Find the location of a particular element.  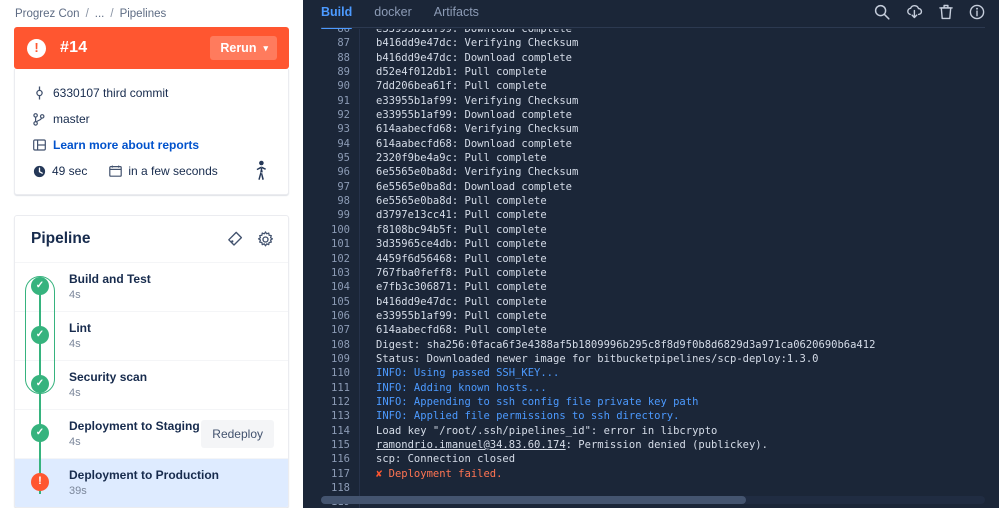

pipeline-header-actions is located at coordinates (250, 239).